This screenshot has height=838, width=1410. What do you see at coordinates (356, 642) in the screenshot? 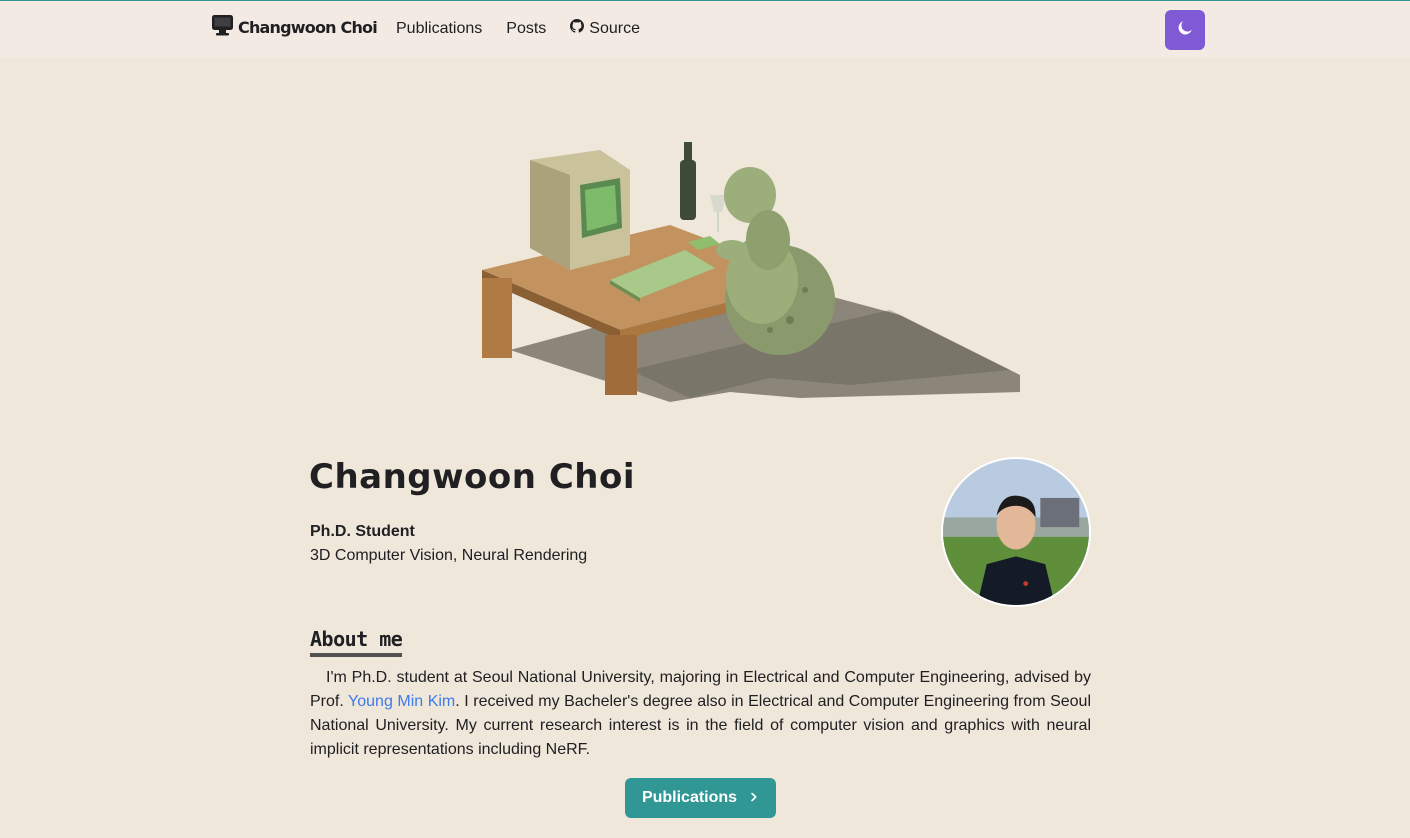
I see `section-title-about: About me` at bounding box center [356, 642].